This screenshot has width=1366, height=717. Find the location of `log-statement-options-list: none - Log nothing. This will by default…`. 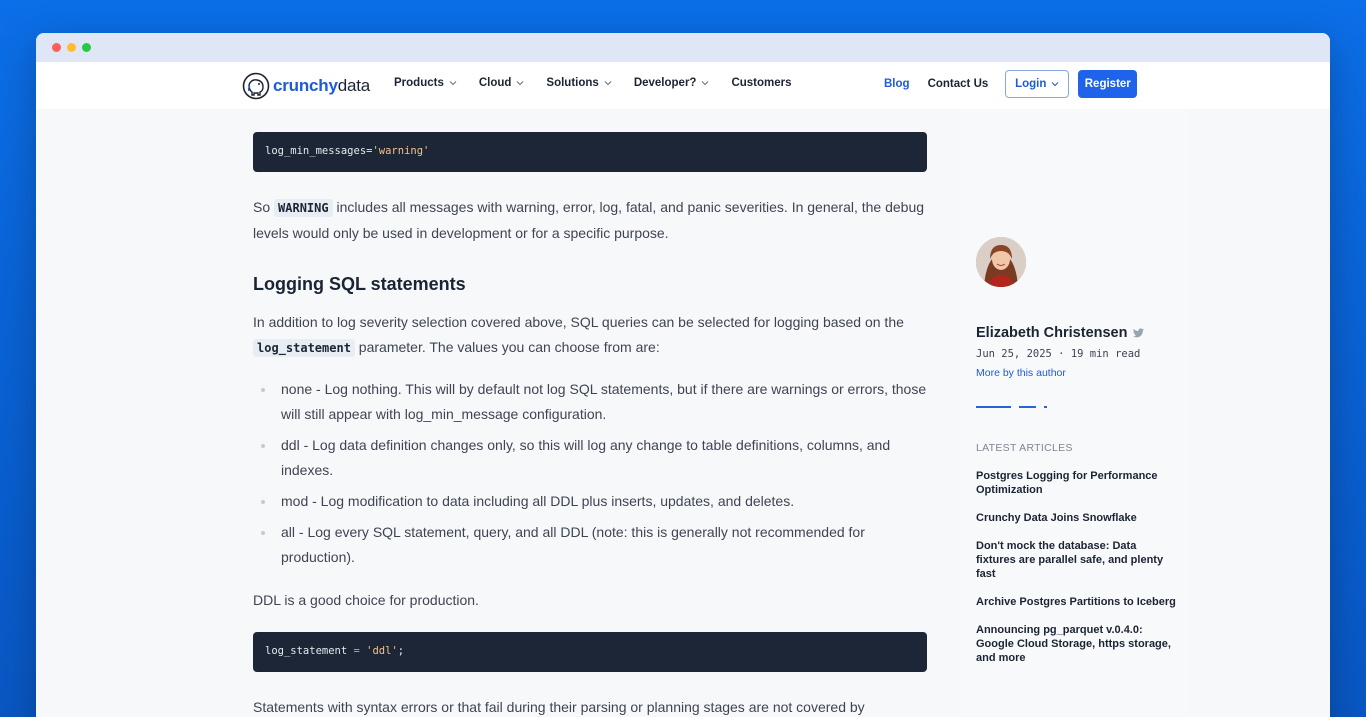

log-statement-options-list: none - Log nothing. This will by default… is located at coordinates (590, 476).